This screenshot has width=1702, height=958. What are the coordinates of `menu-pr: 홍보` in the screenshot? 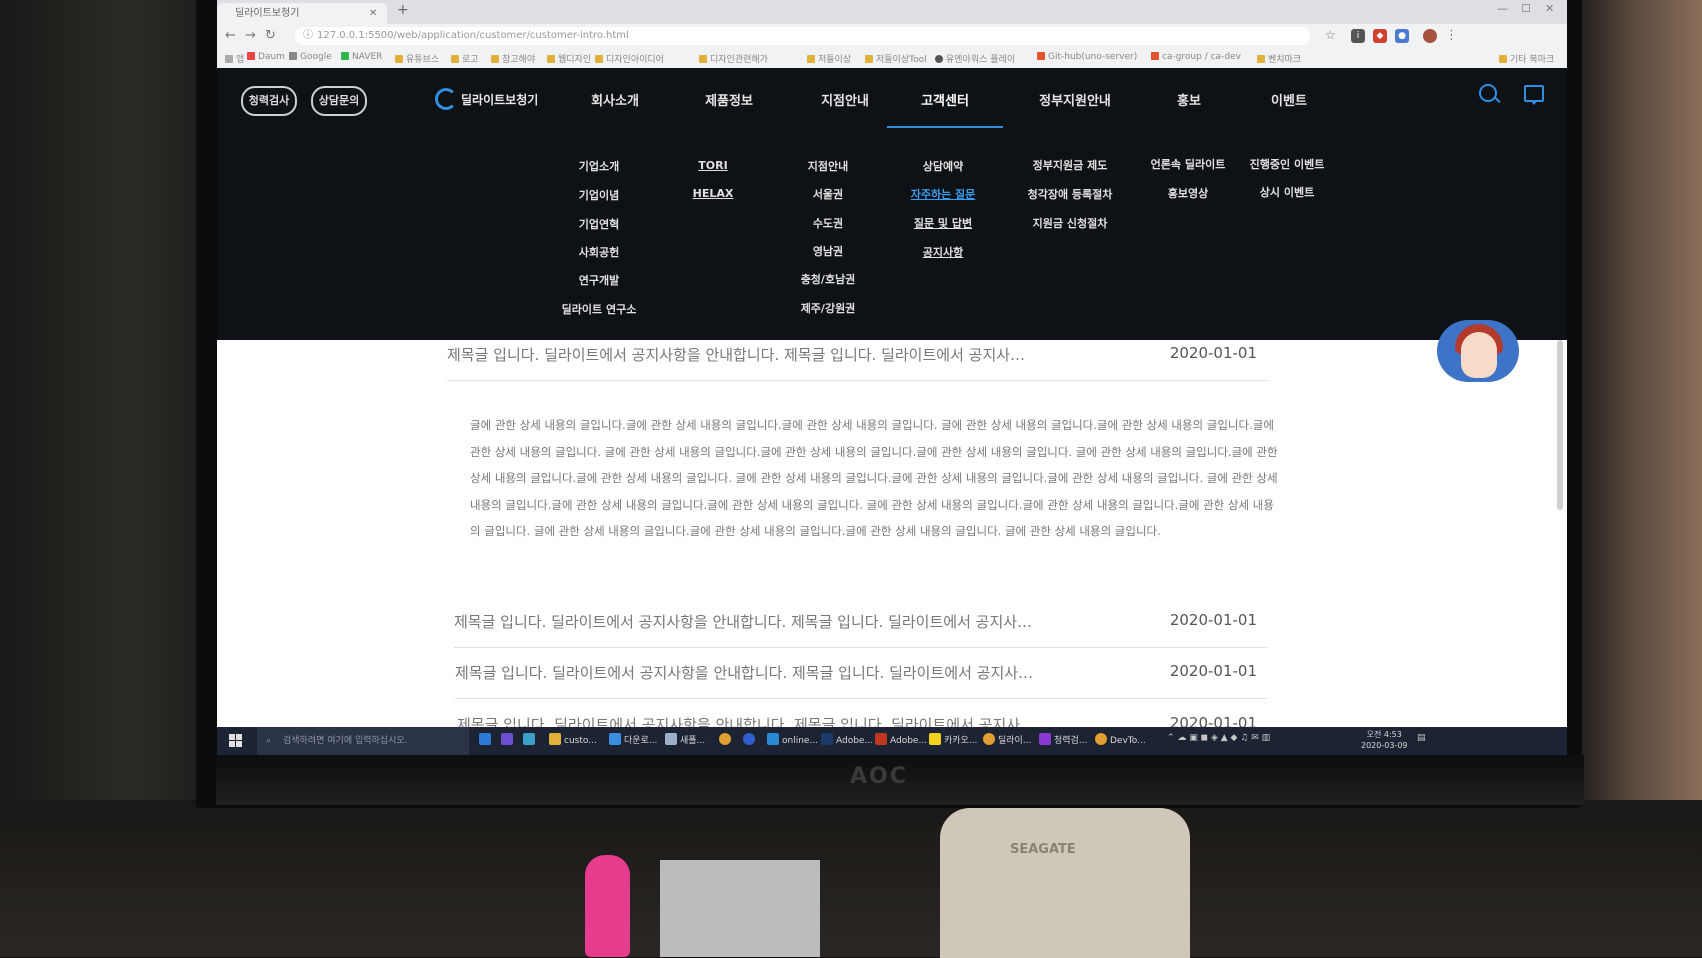 It's located at (1189, 99).